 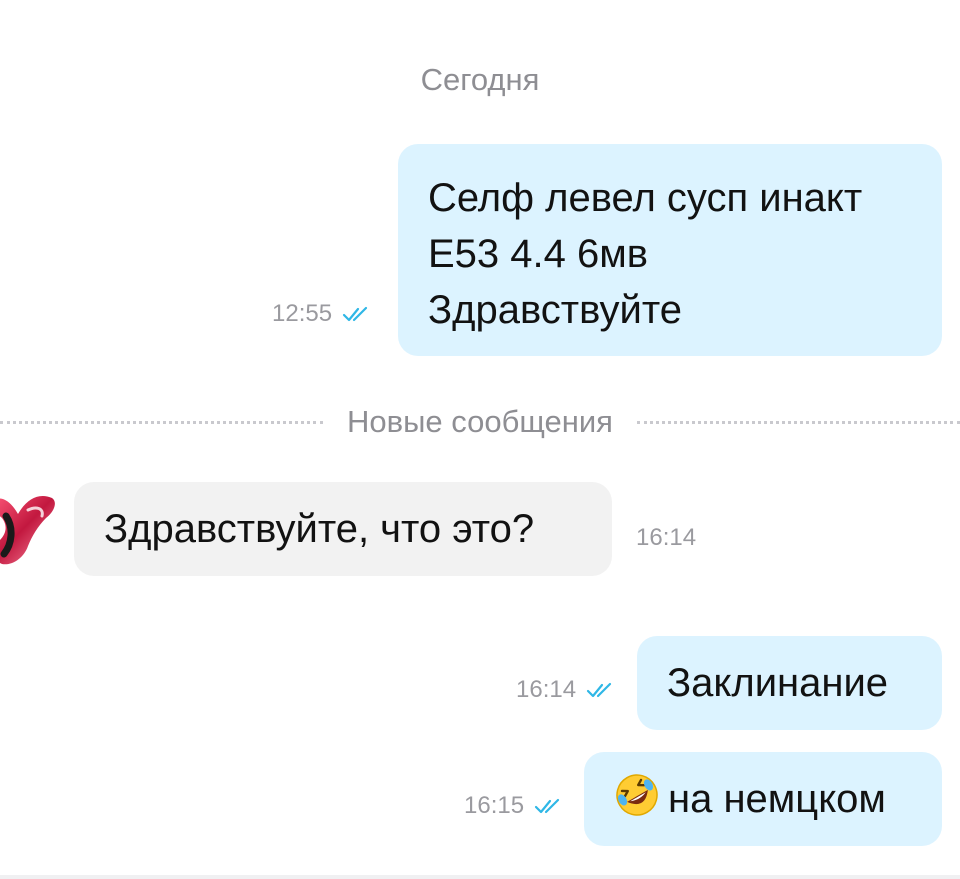 I want to click on date-separator: Сегодня, so click(x=480, y=79).